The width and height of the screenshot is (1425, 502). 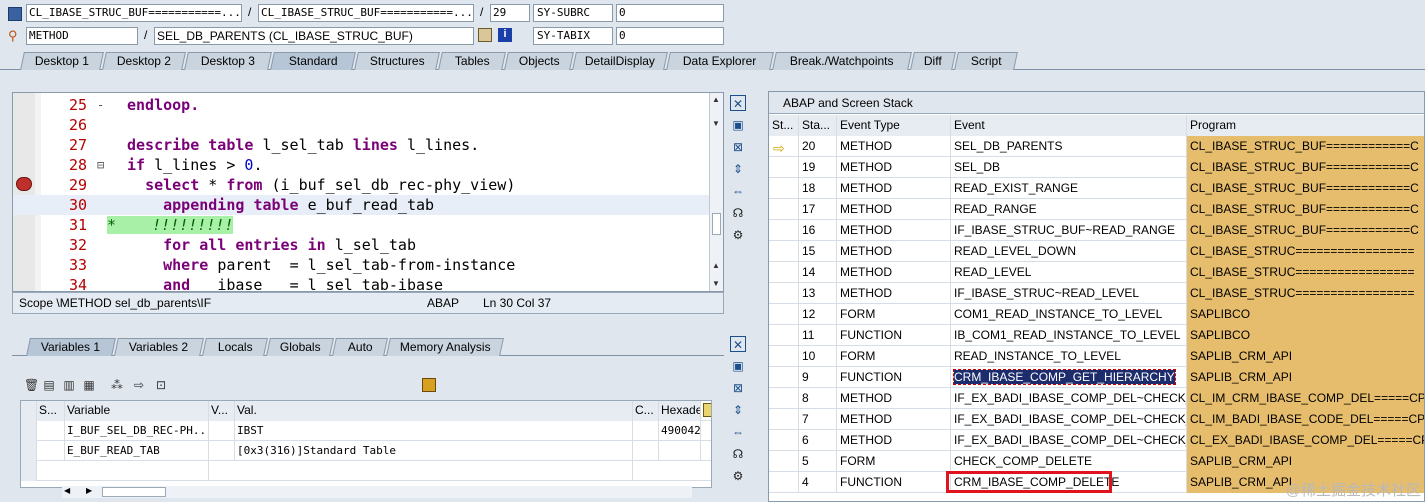 I want to click on tab-data-explorer: Data Explorer, so click(x=720, y=61).